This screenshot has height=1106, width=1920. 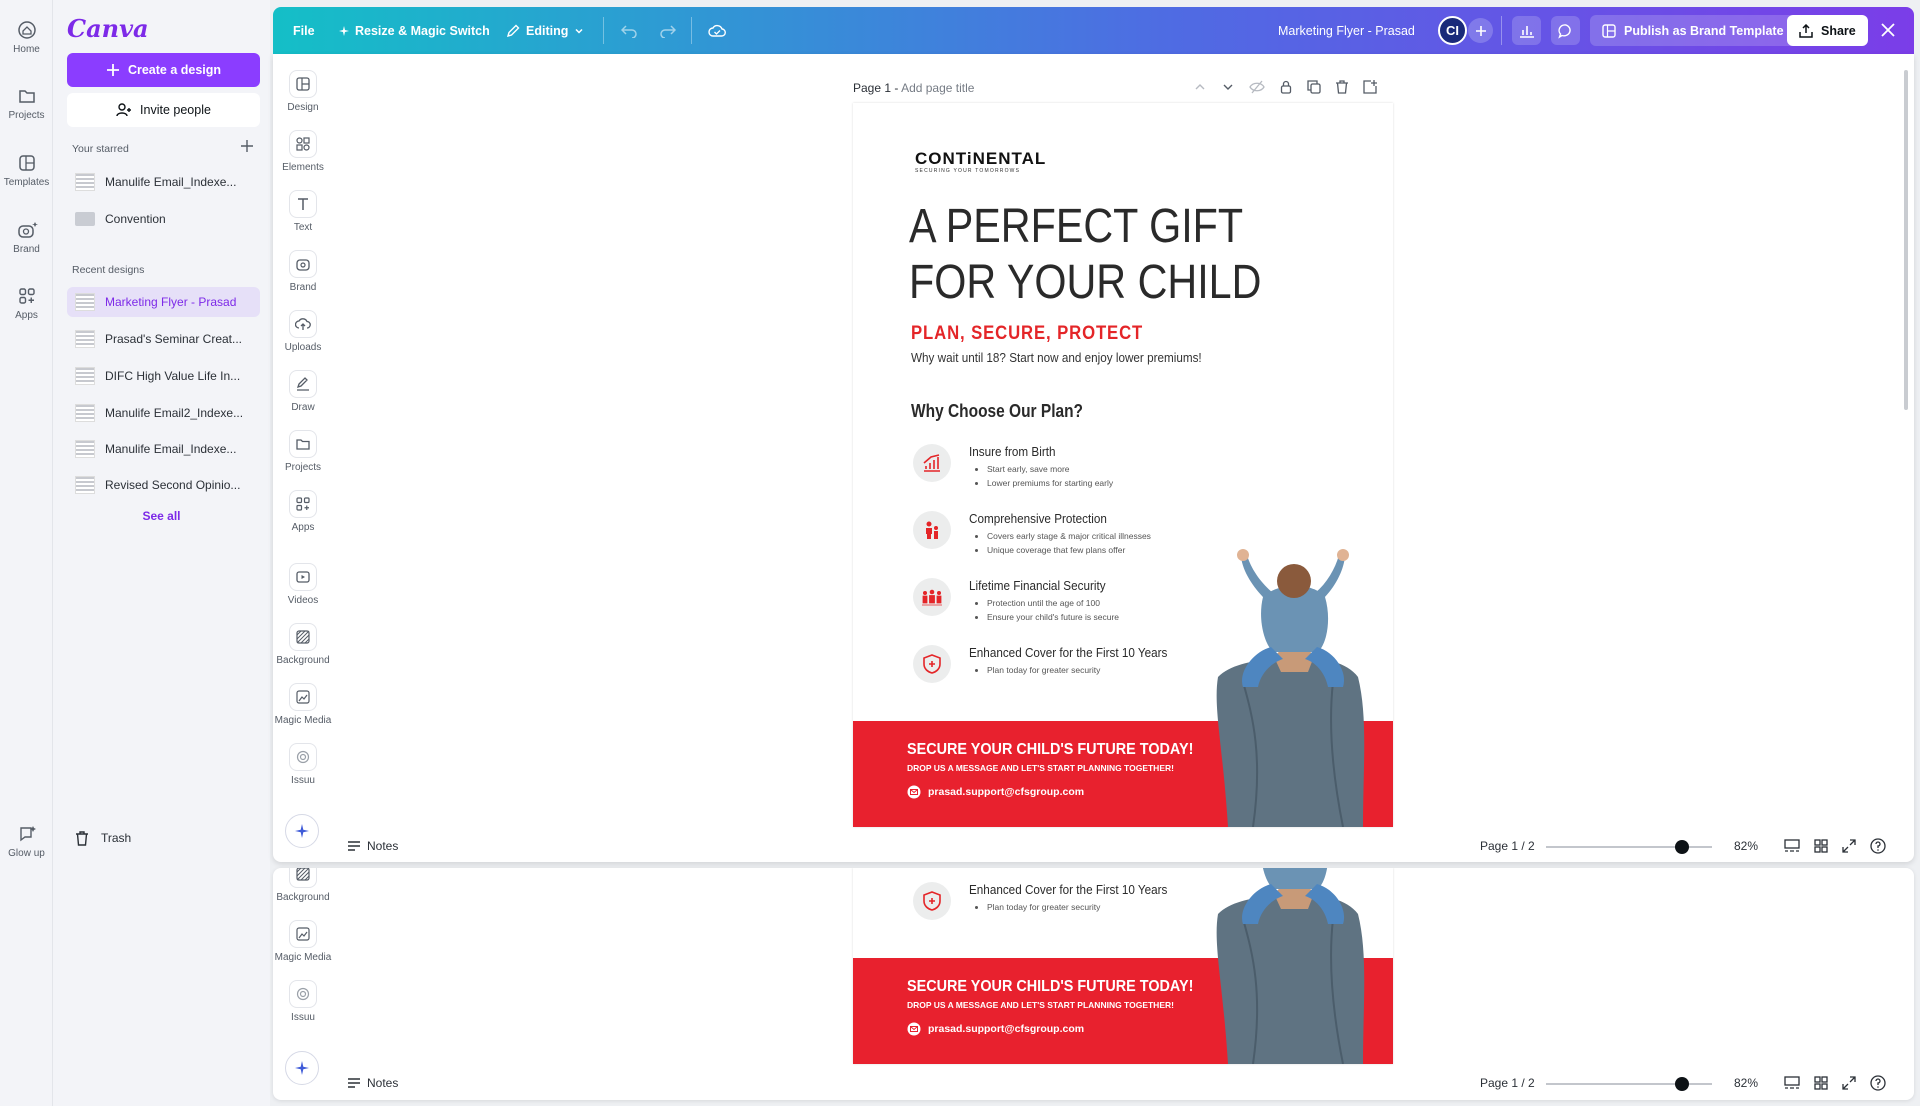 What do you see at coordinates (1693, 30) in the screenshot?
I see `publish-brand-template-button: Publish as Brand Template` at bounding box center [1693, 30].